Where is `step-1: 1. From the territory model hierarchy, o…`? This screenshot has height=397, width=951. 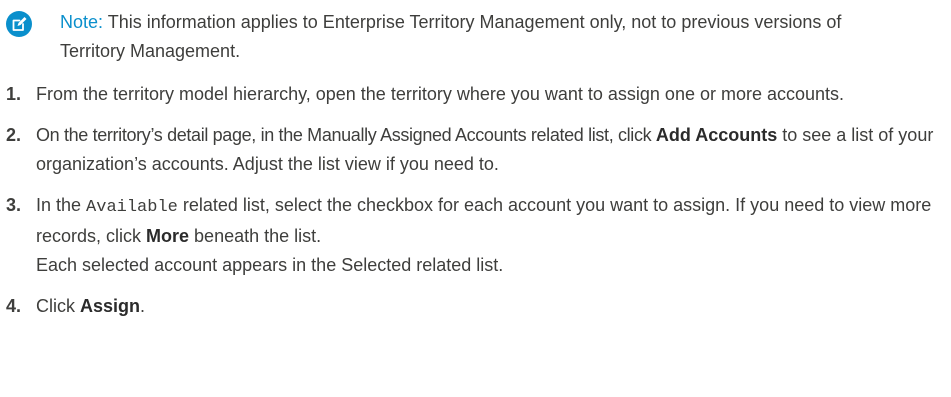 step-1: 1. From the territory model hierarchy, o… is located at coordinates (475, 94).